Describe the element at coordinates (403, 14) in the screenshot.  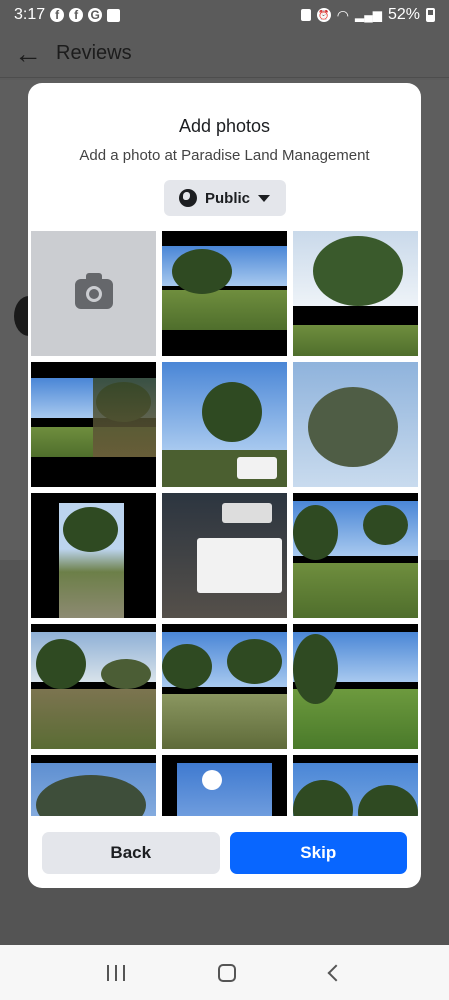
I see `battery-percent: 52%` at that location.